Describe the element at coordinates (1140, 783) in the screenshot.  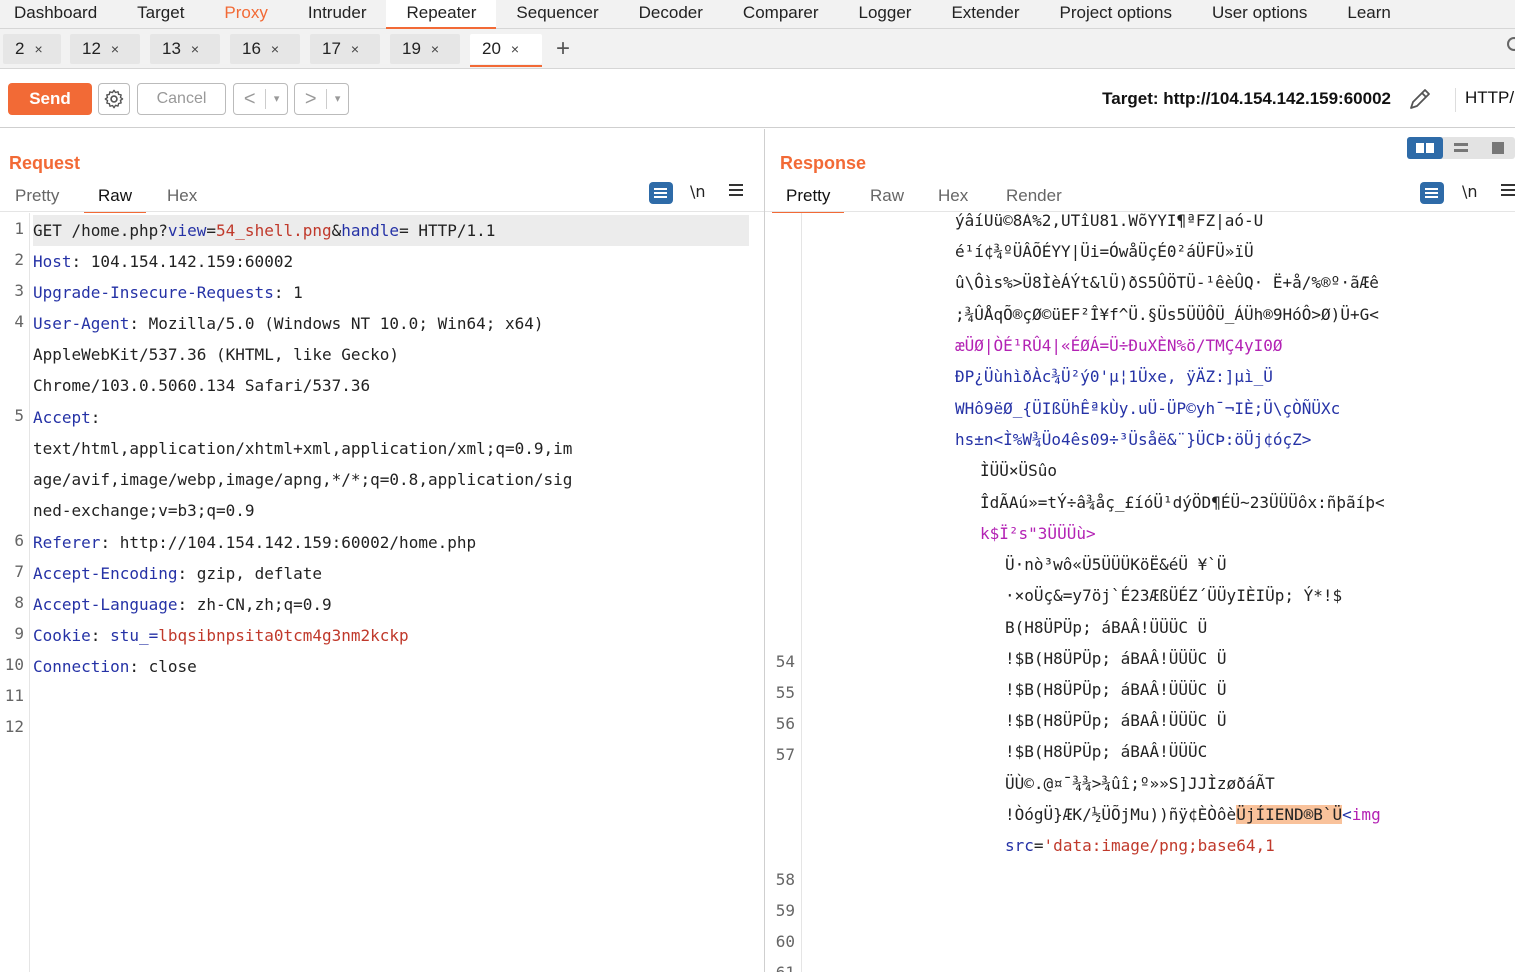
I see `response-line: ÜÙ©.@¤¯¾¾>¾ûî;º»»S]JJÌzøðáÃT` at that location.